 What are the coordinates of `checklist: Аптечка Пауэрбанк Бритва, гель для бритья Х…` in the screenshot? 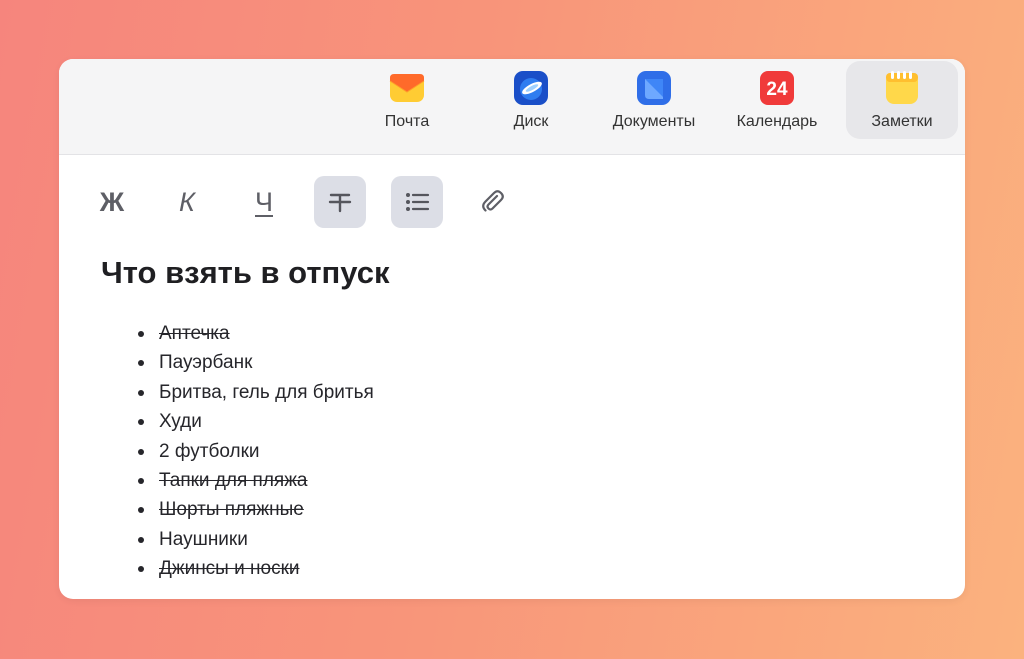 It's located at (256, 451).